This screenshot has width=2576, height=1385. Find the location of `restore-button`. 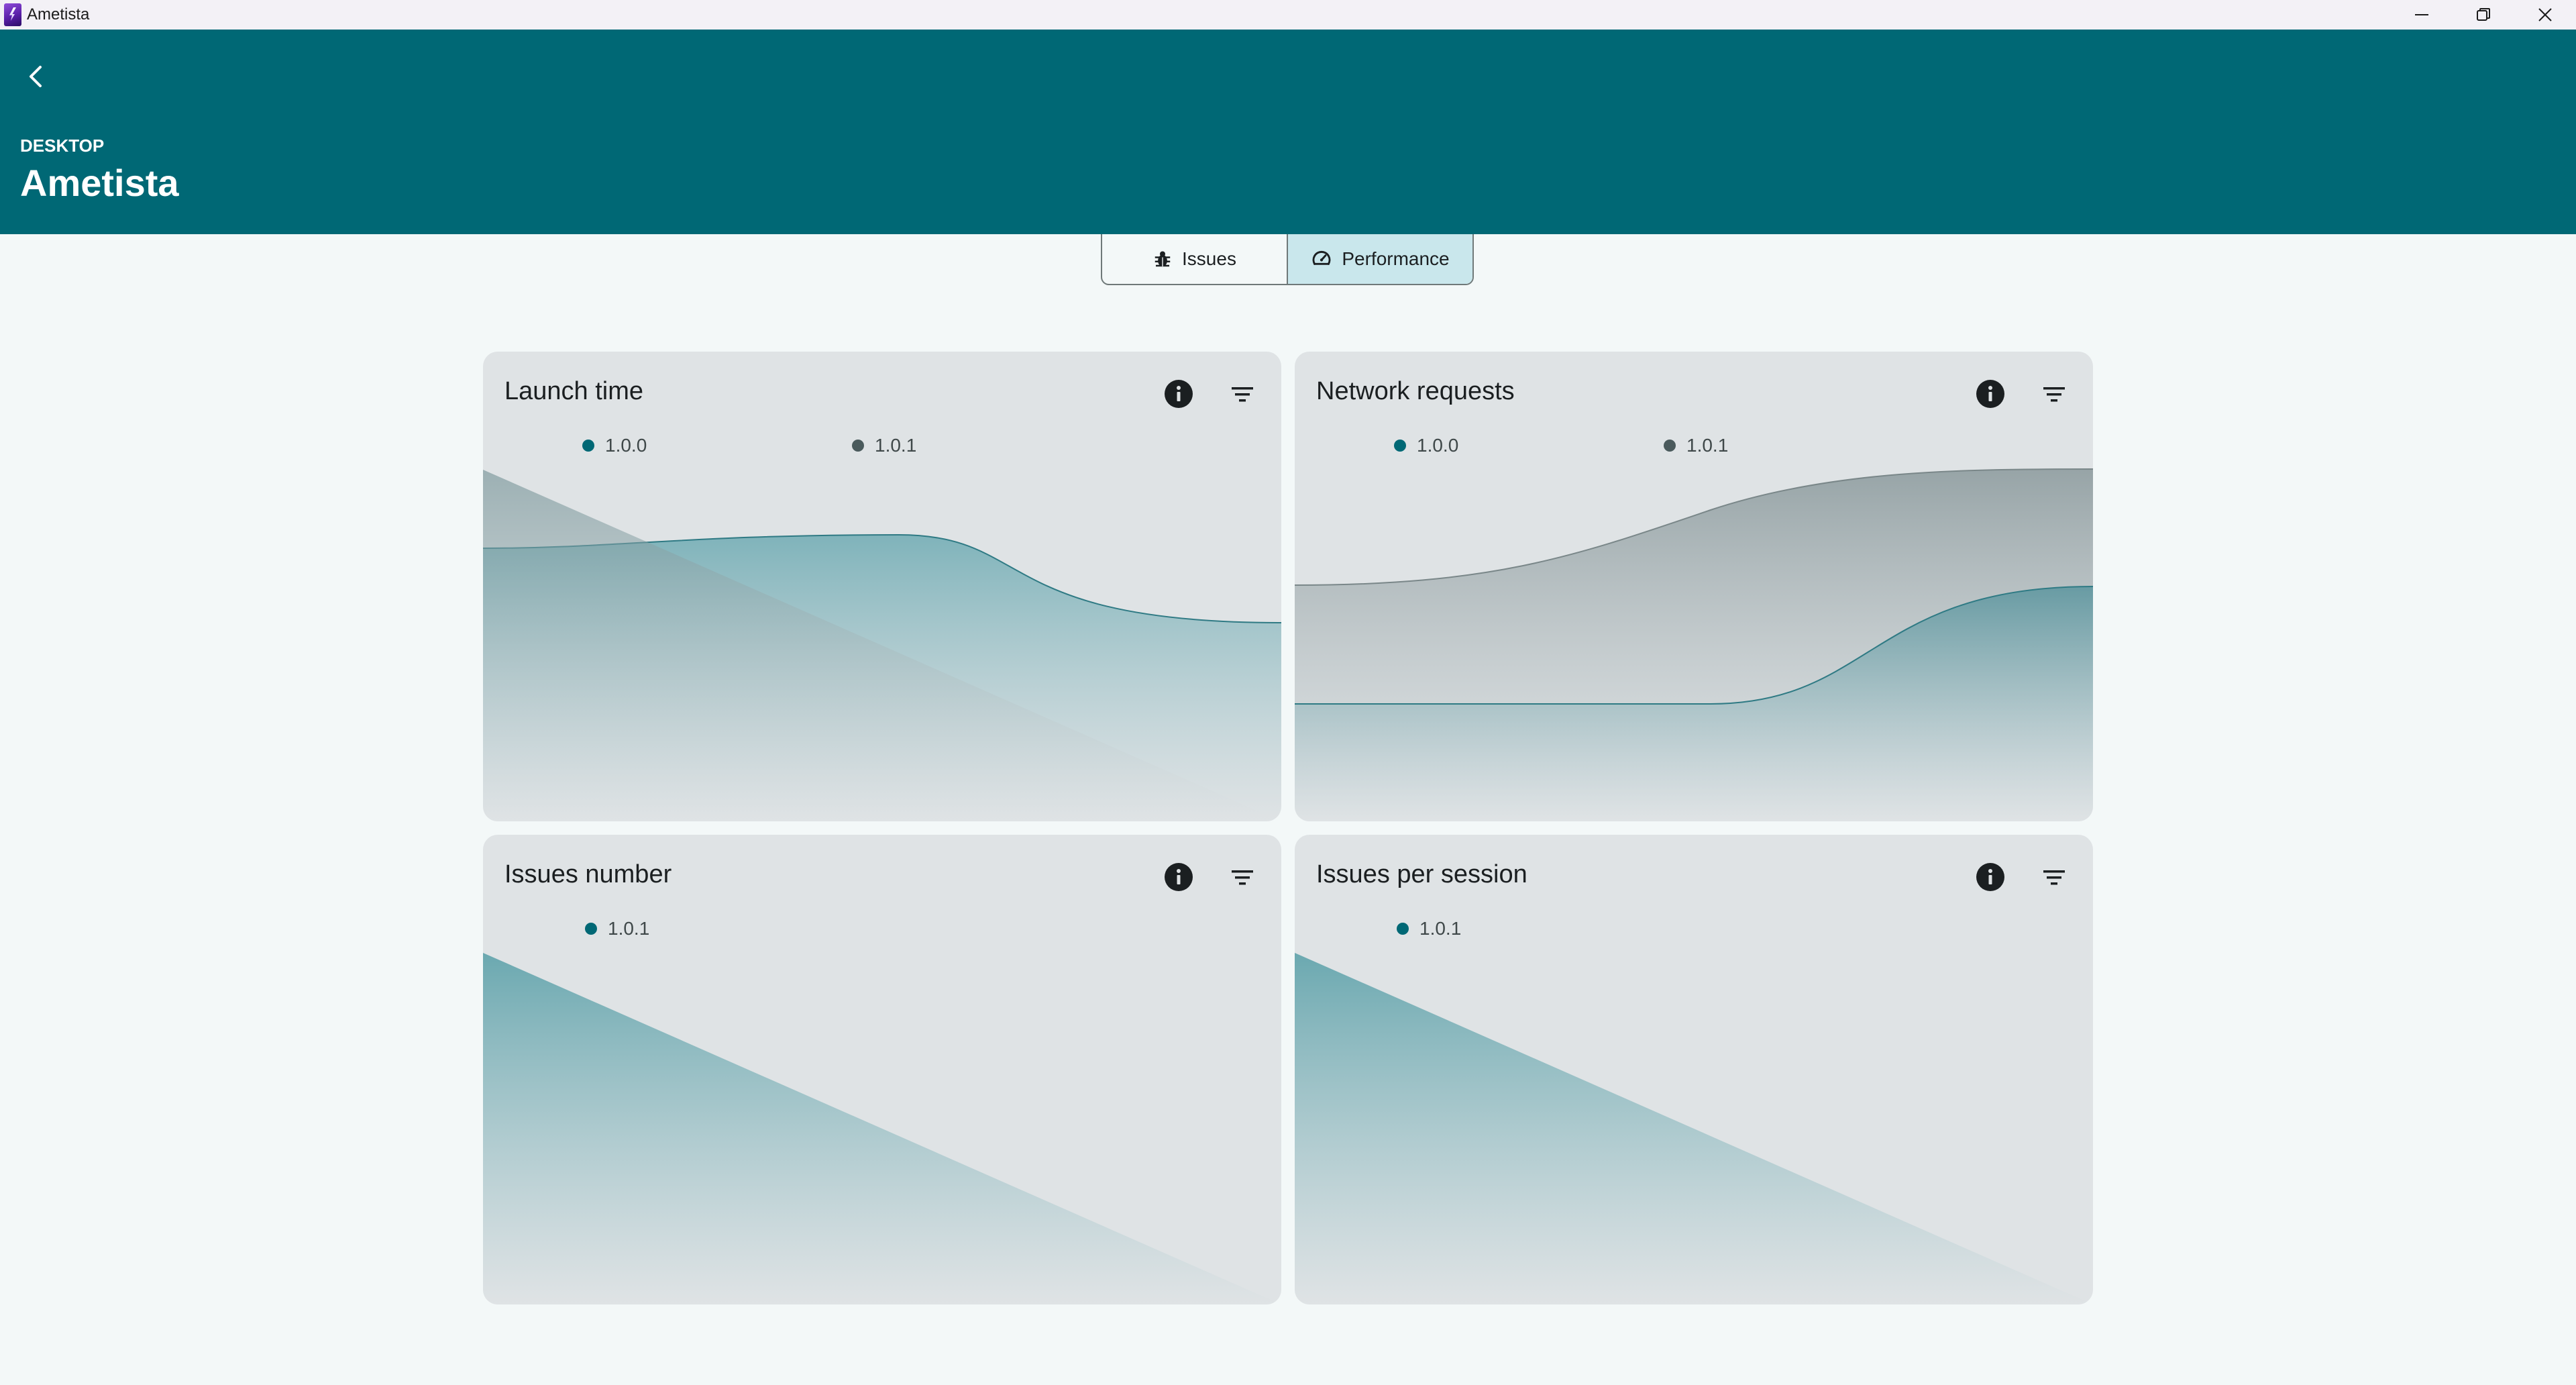

restore-button is located at coordinates (2483, 15).